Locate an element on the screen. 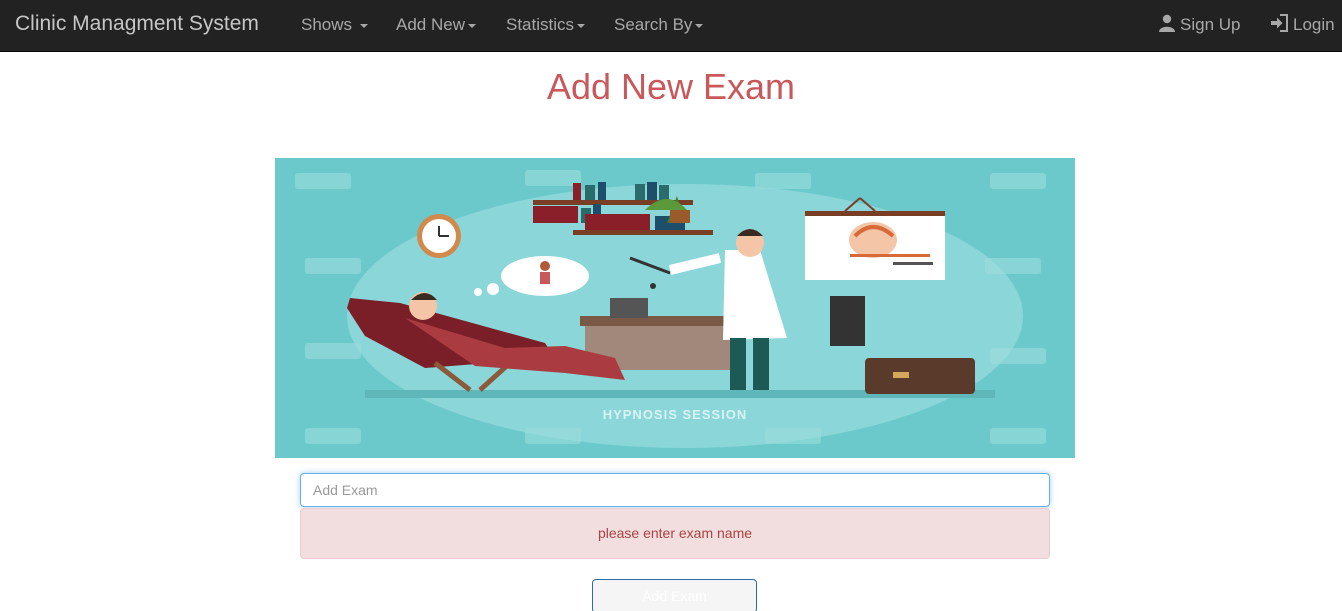 The image size is (1342, 611). login-label: Login is located at coordinates (1314, 24).